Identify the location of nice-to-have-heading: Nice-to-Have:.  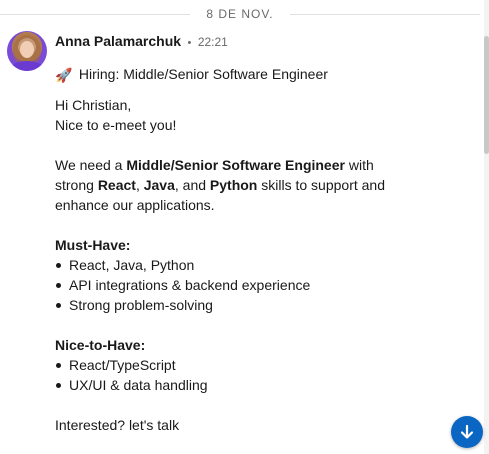
(100, 345).